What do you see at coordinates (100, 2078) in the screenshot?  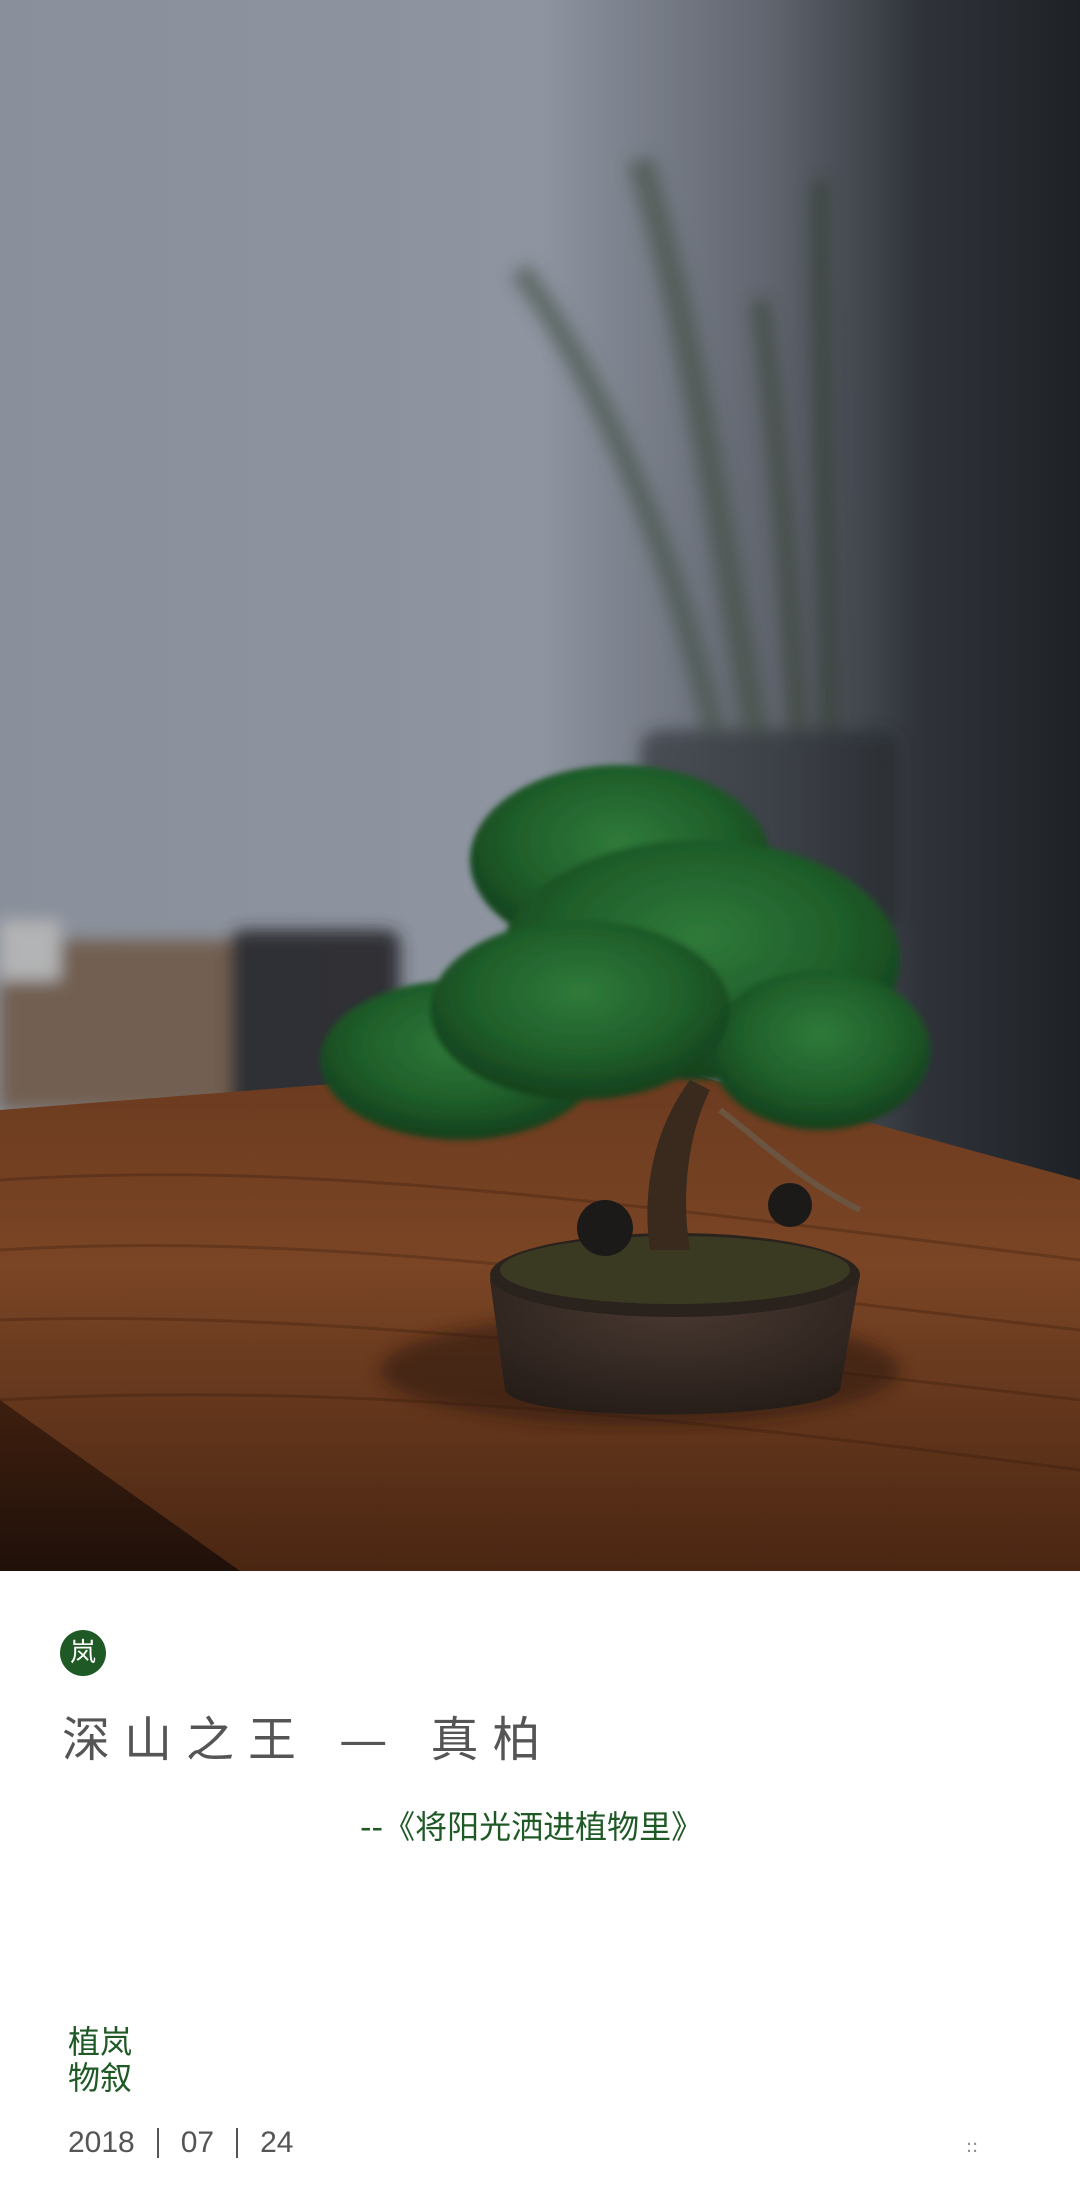 I see `brand-line-2: 物叙` at bounding box center [100, 2078].